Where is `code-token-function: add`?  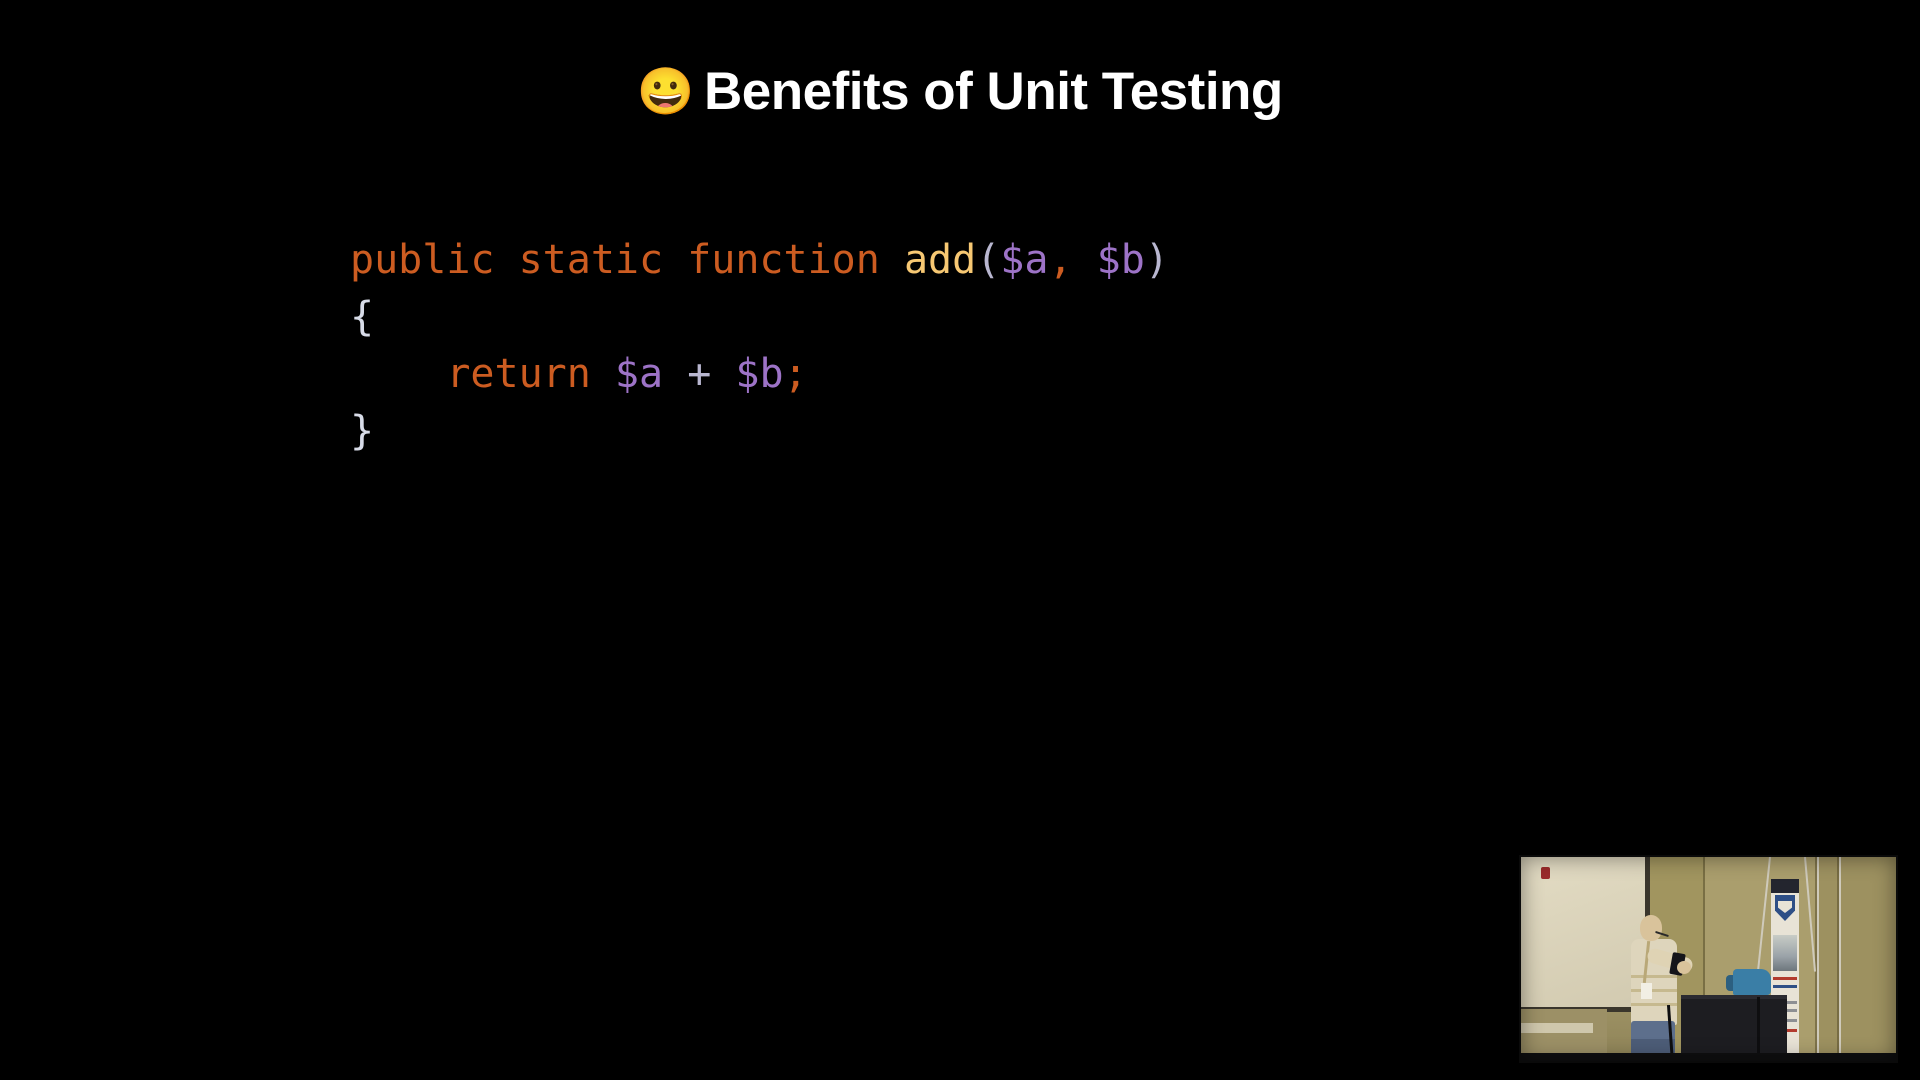
code-token-function: add is located at coordinates (940, 260).